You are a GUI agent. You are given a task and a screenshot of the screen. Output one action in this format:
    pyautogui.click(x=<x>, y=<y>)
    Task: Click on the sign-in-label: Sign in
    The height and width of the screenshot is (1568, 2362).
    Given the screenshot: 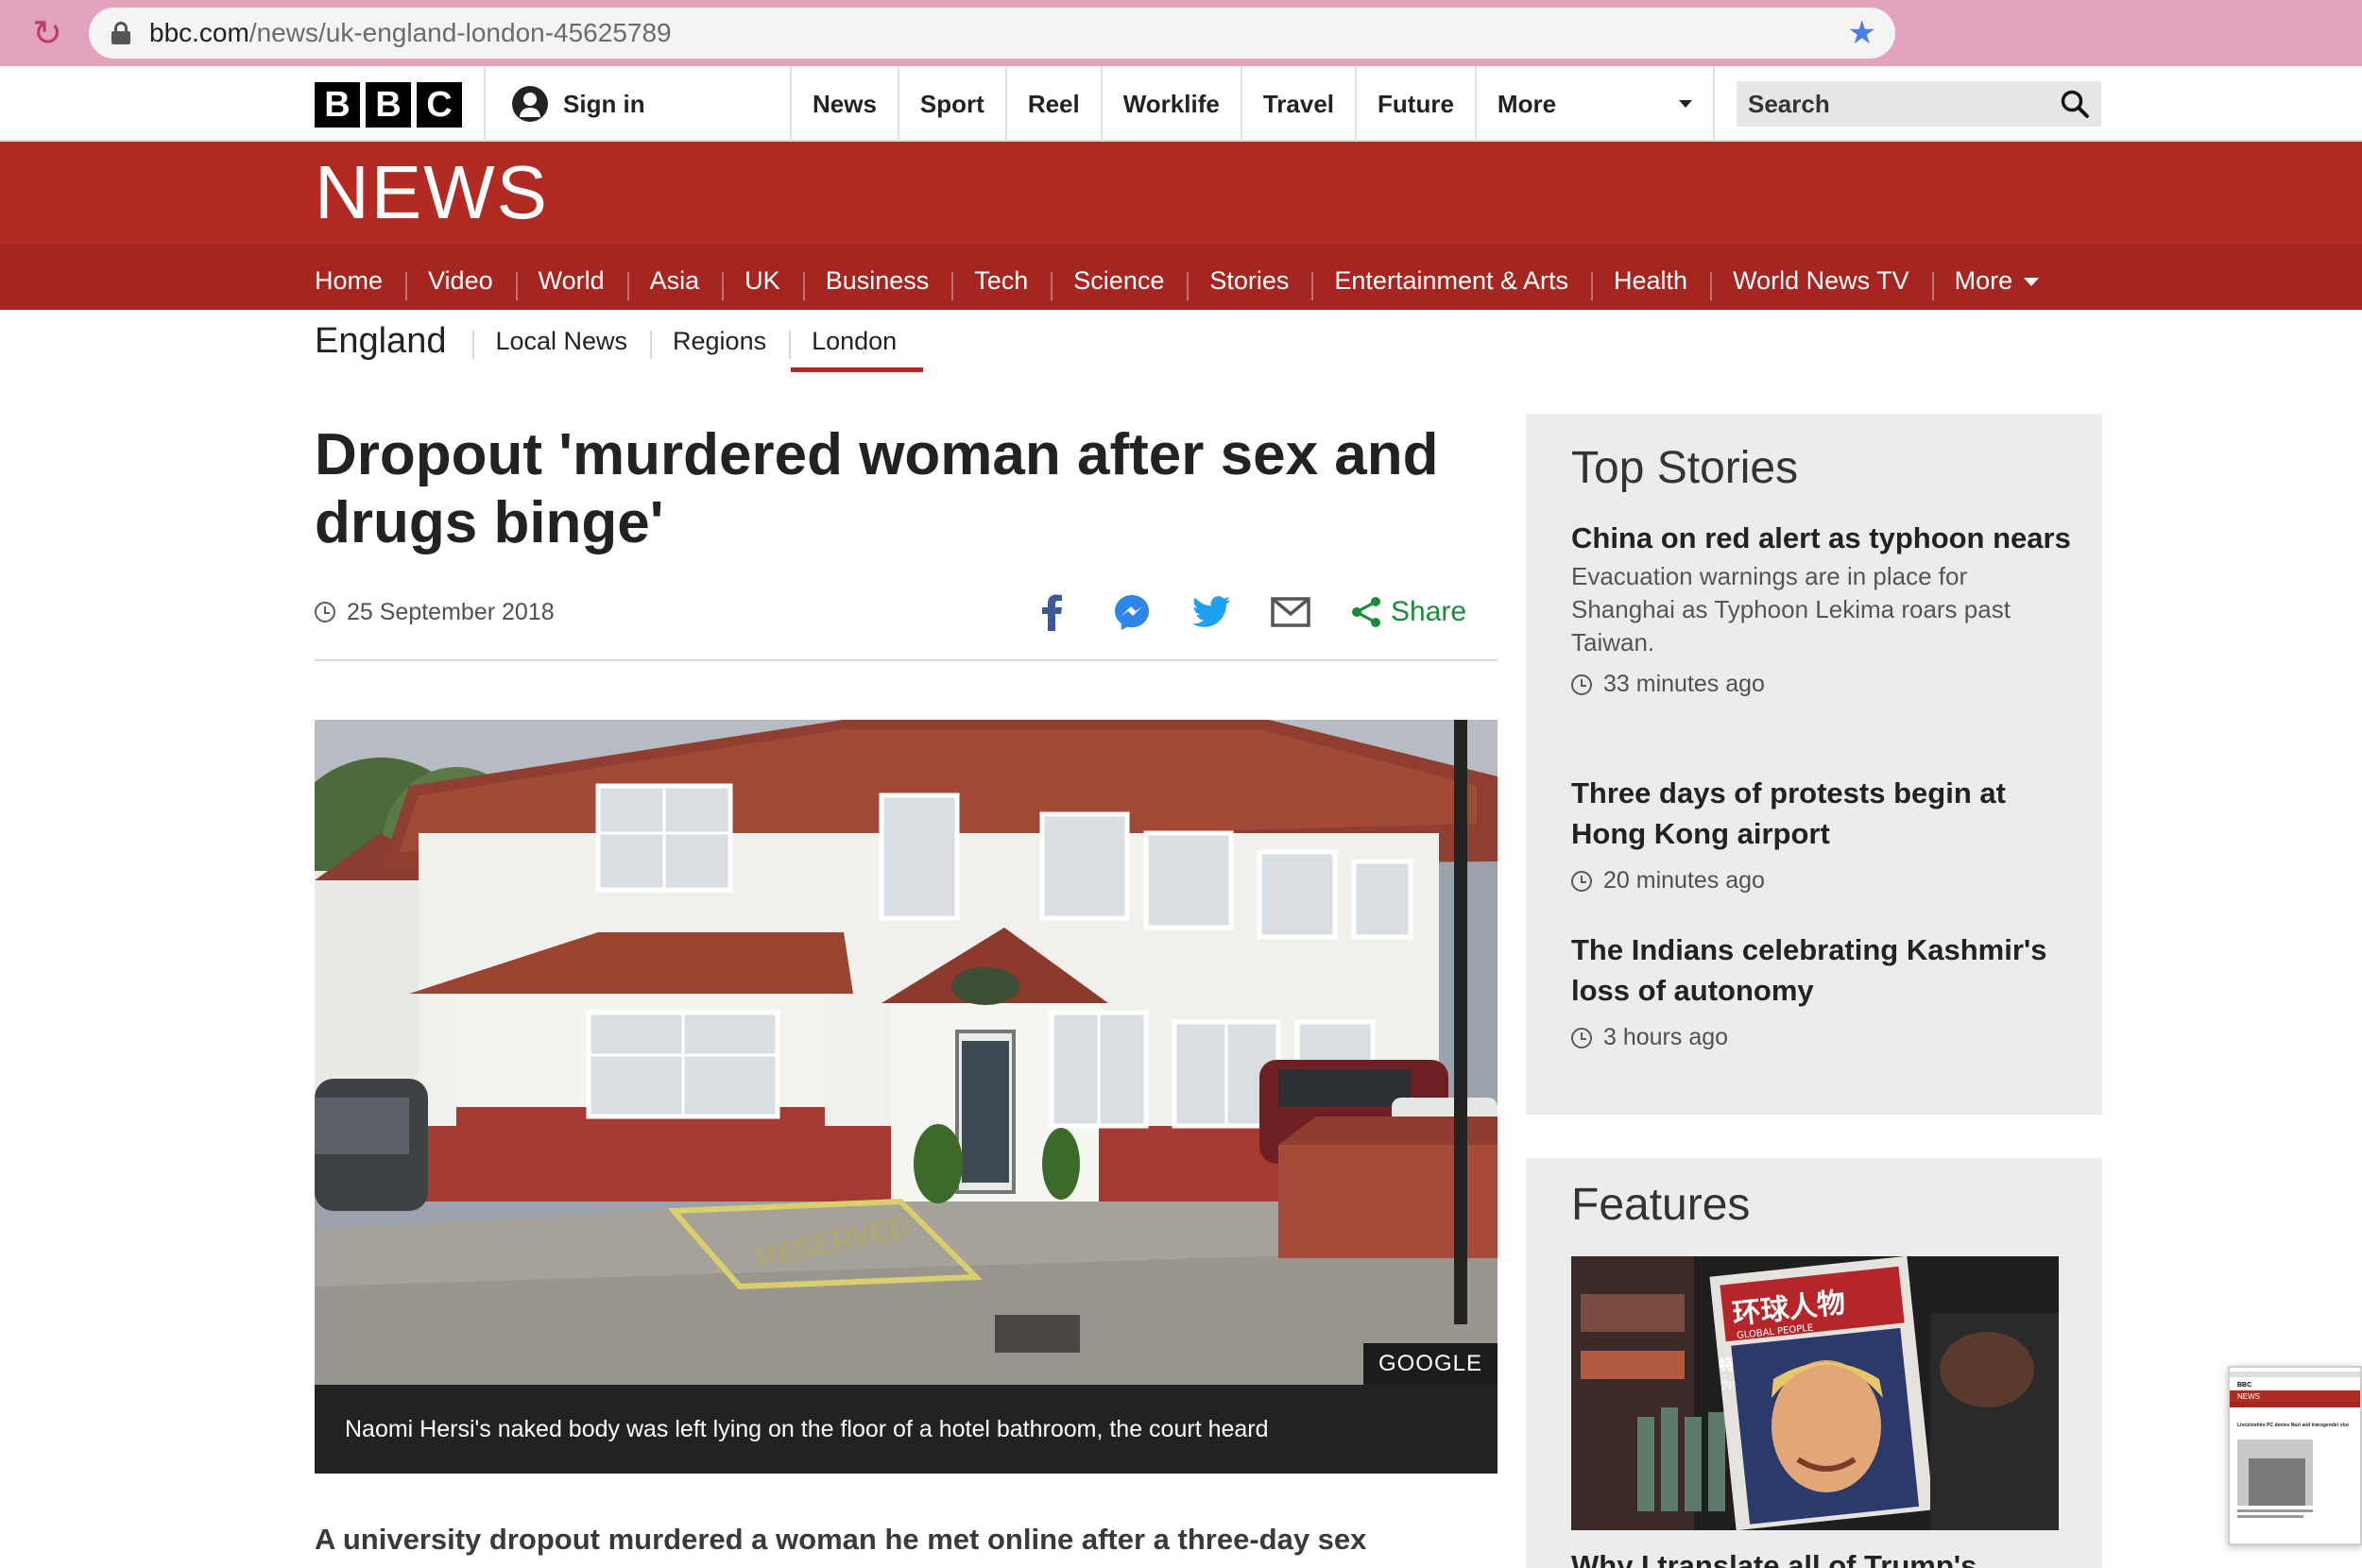 What is the action you would take?
    pyautogui.click(x=604, y=104)
    